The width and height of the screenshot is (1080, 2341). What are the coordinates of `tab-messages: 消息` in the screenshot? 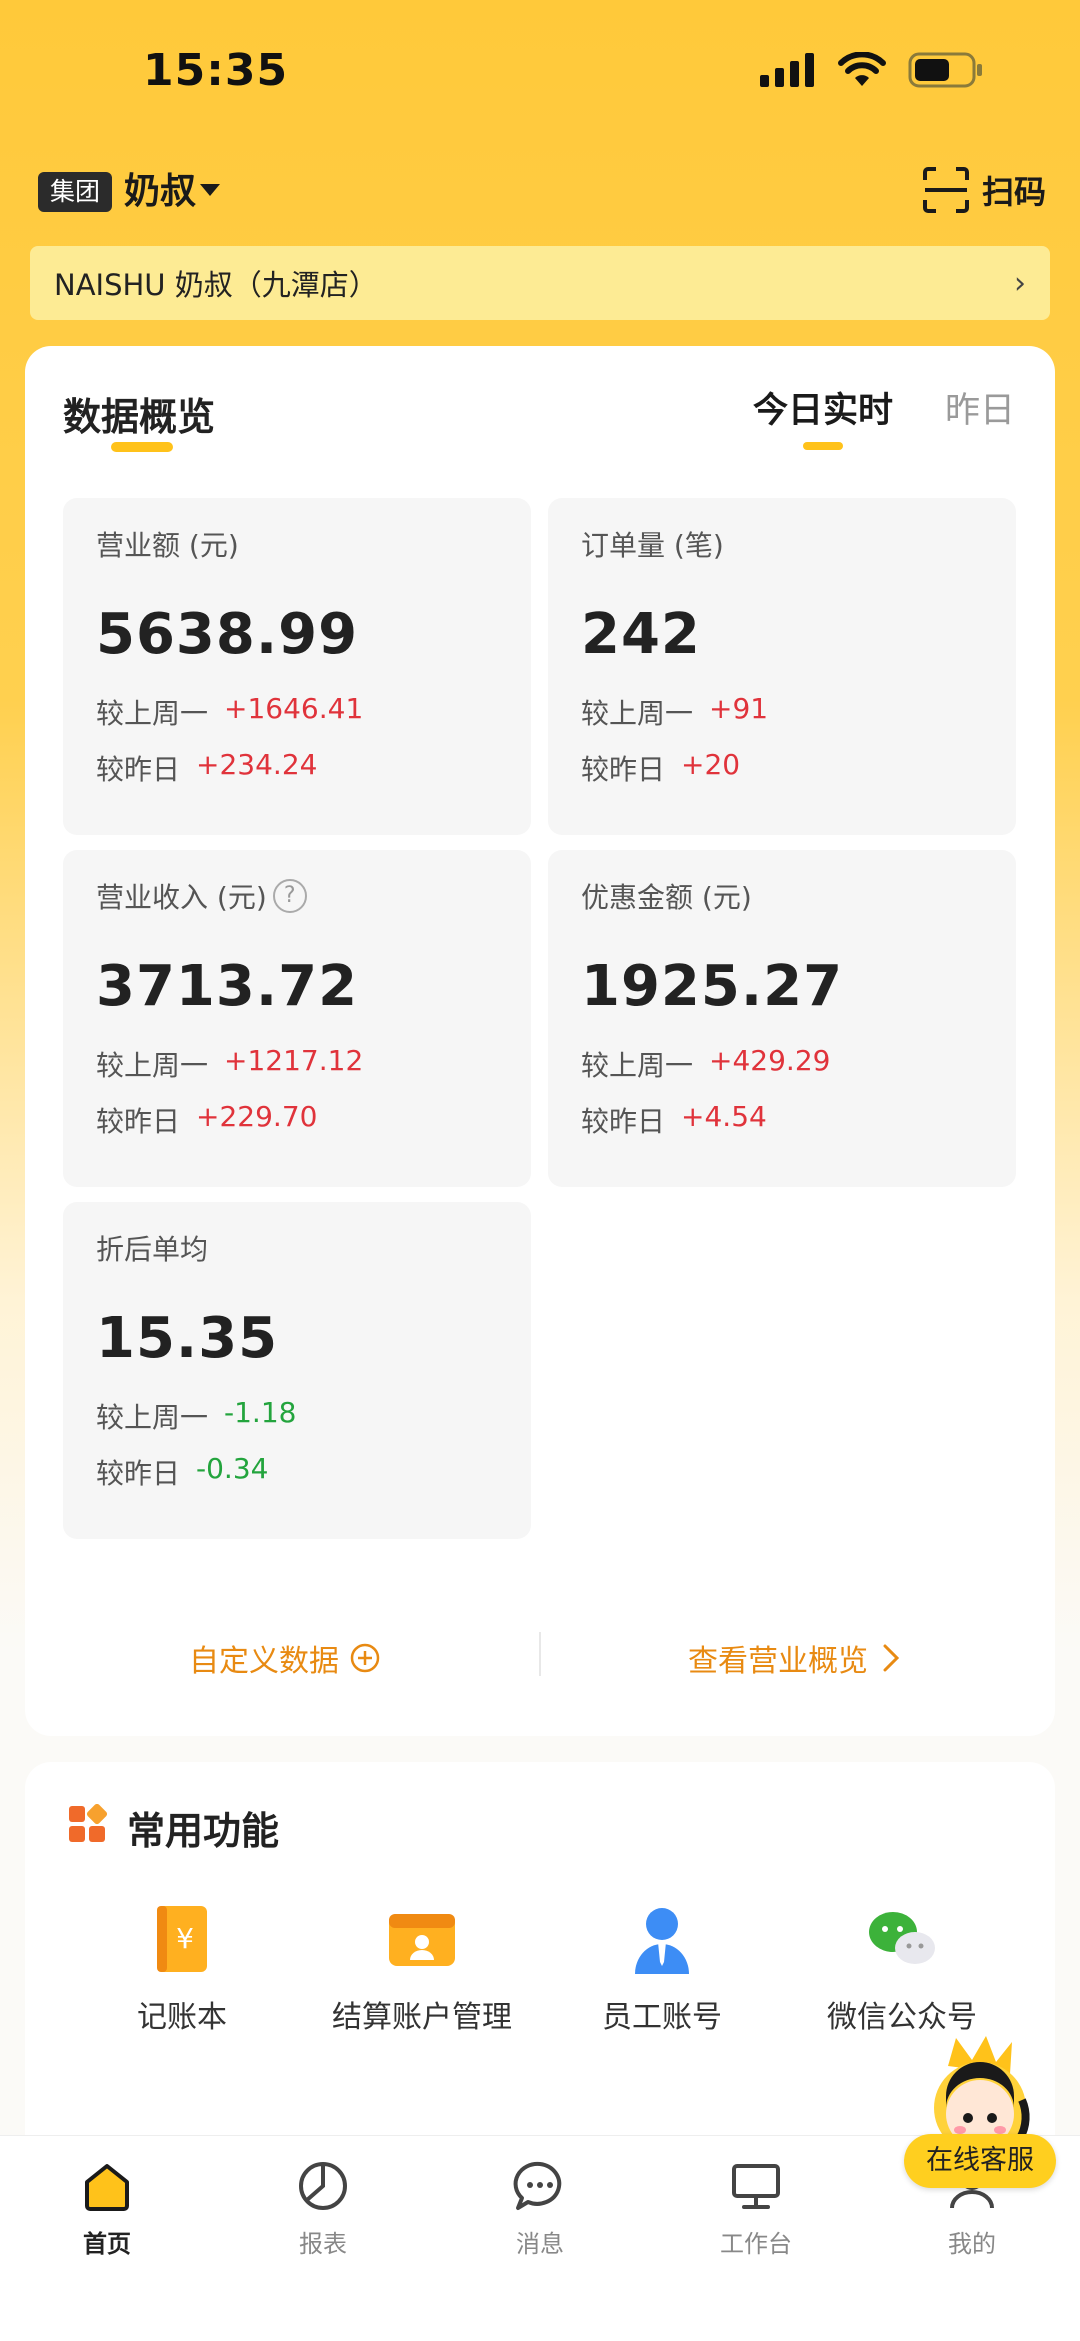 It's located at (540, 2207).